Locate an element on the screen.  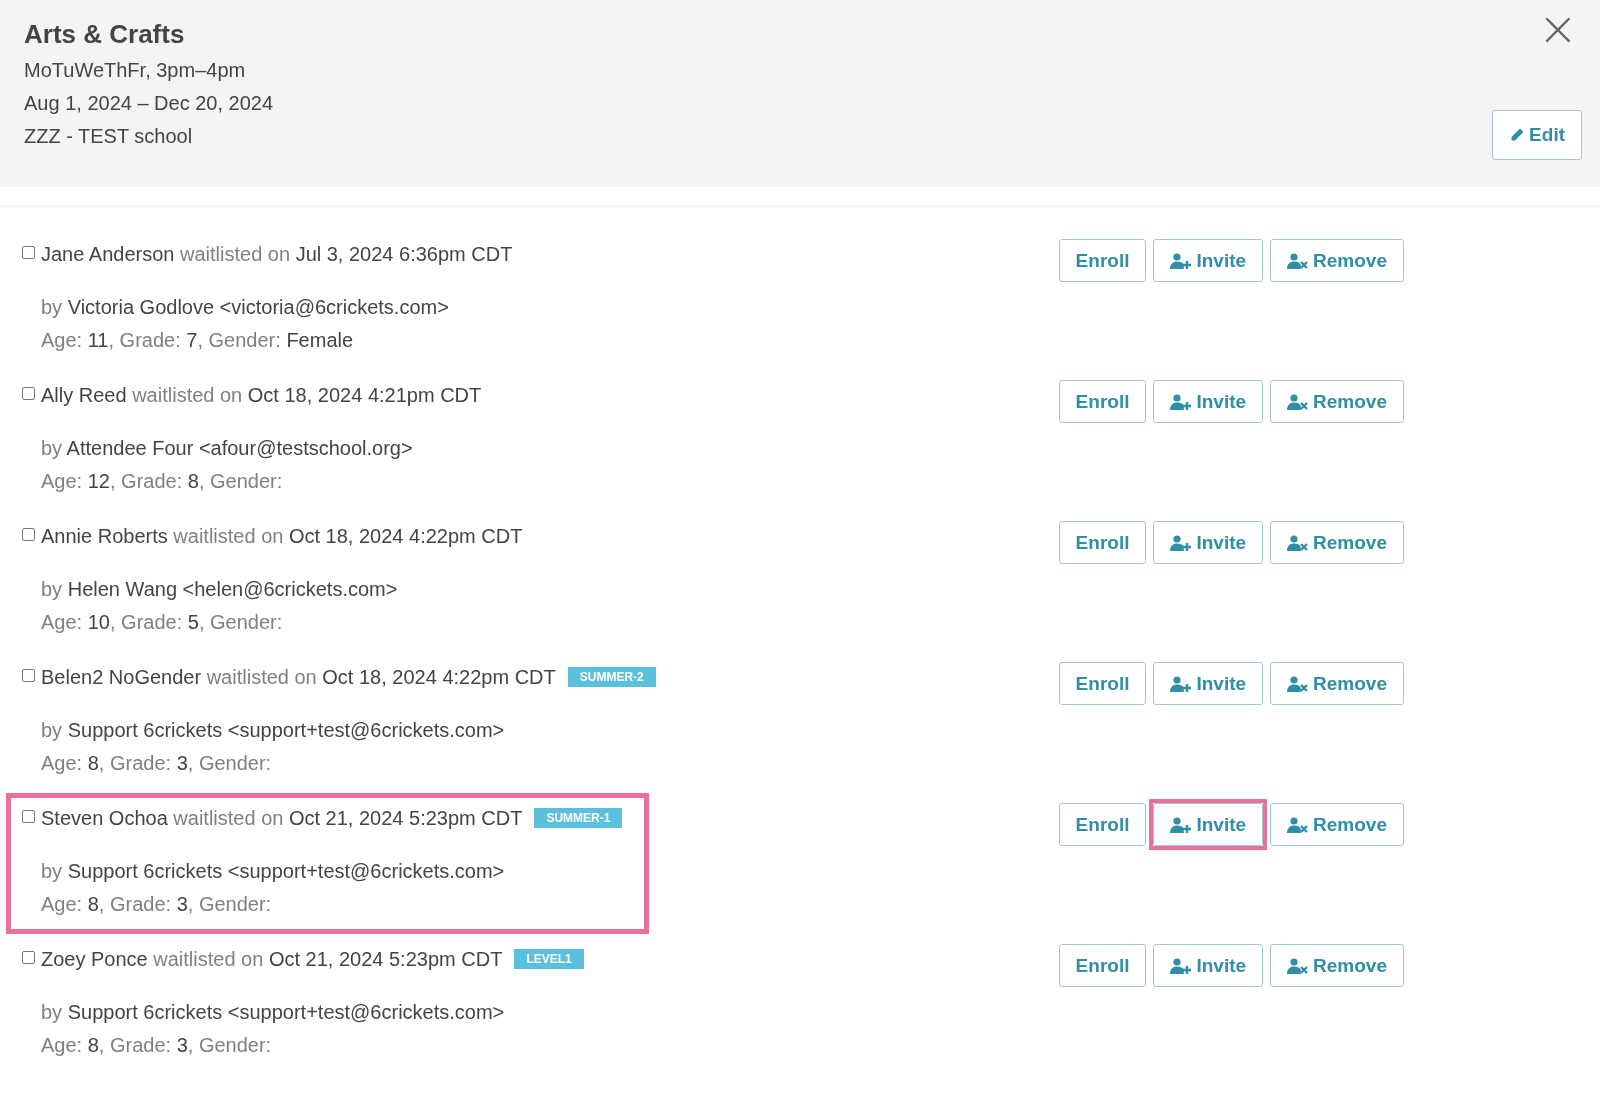
group-tag: LEVEL1 is located at coordinates (549, 959).